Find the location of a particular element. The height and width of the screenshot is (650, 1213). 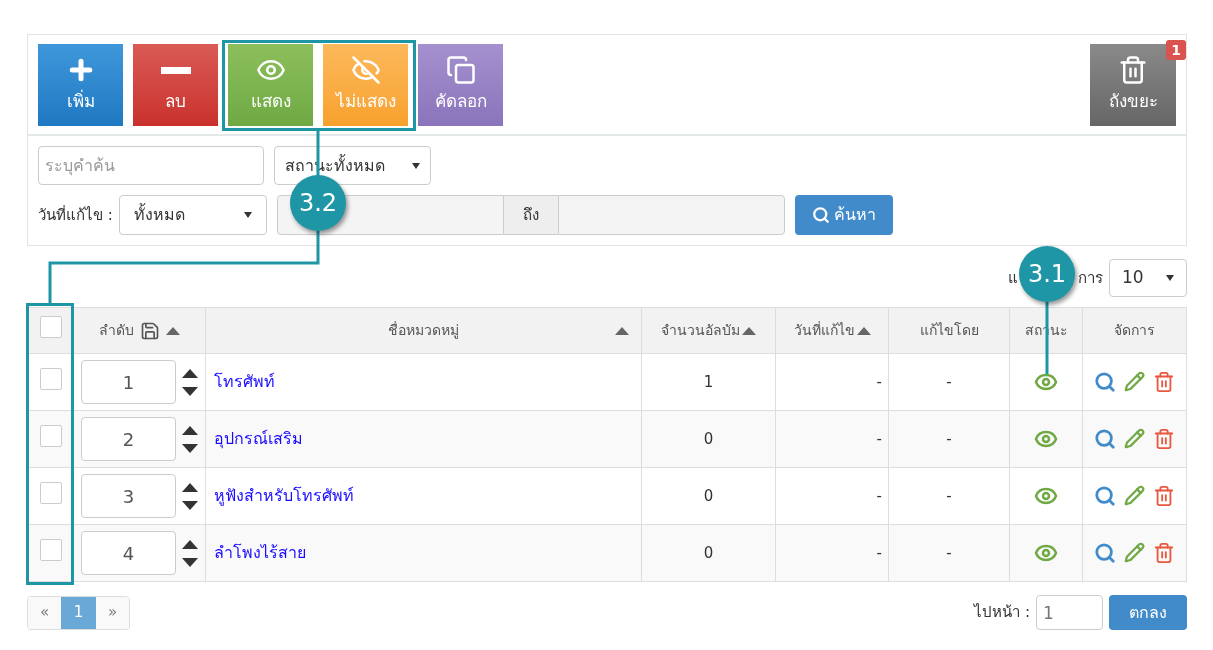

category-link: อุปกรณ์เสริม is located at coordinates (258, 438).